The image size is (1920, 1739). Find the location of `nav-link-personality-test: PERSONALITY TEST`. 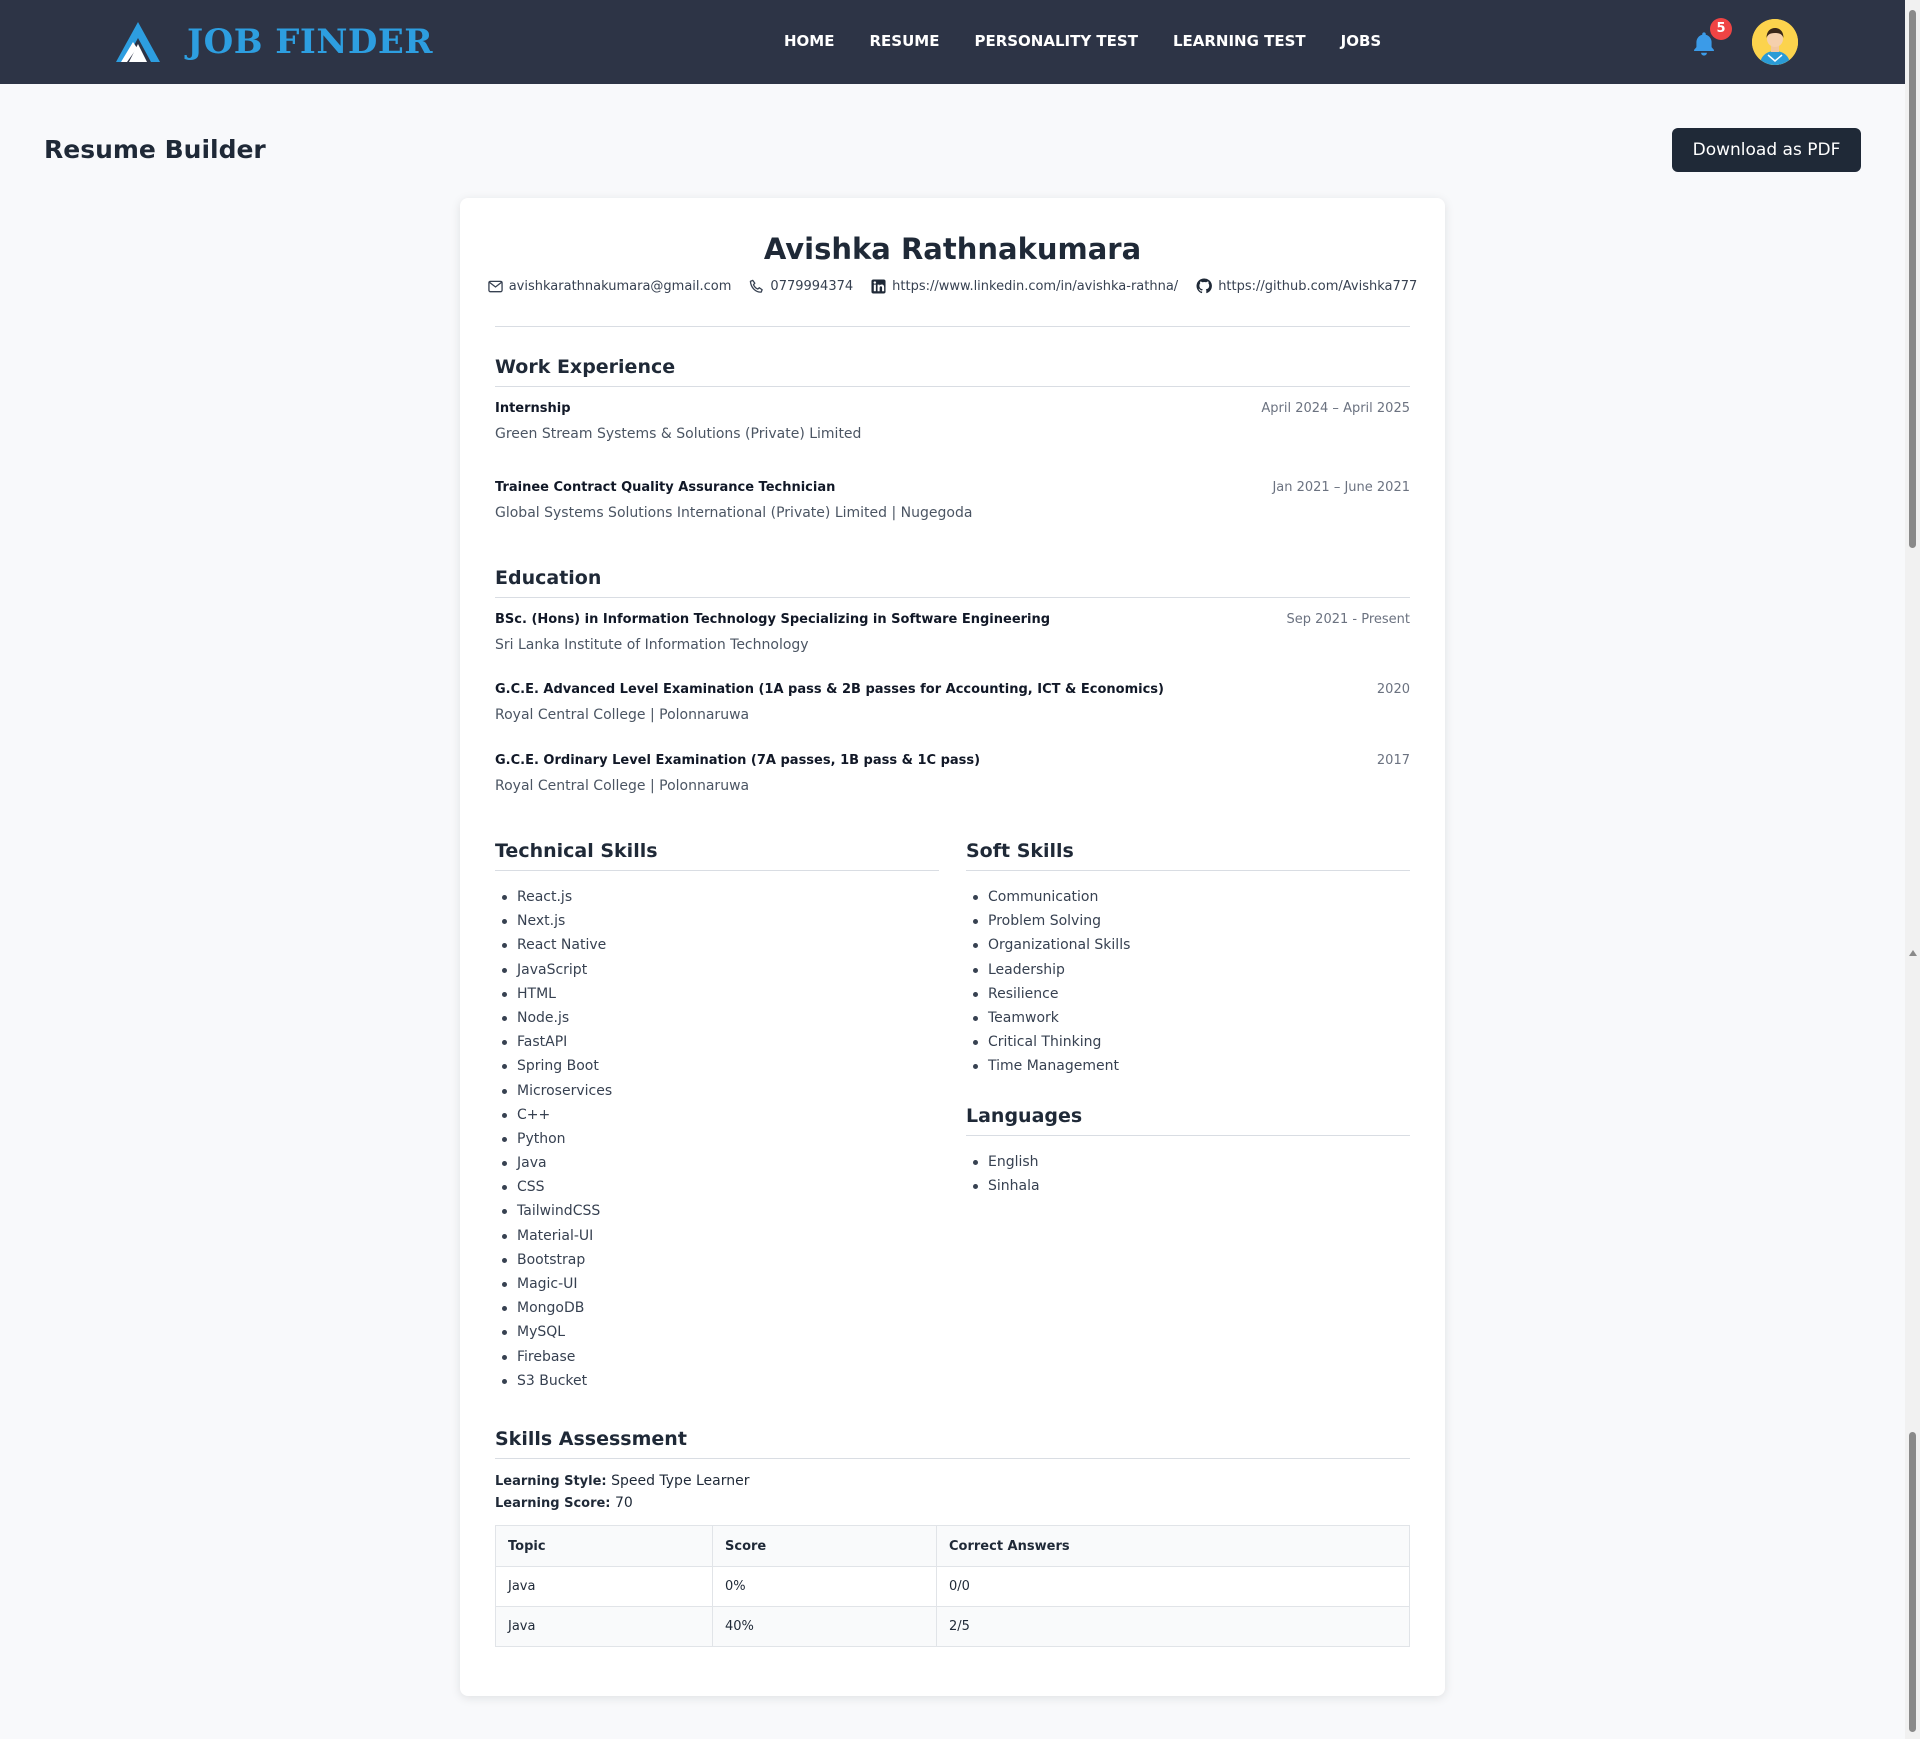

nav-link-personality-test: PERSONALITY TEST is located at coordinates (1055, 41).